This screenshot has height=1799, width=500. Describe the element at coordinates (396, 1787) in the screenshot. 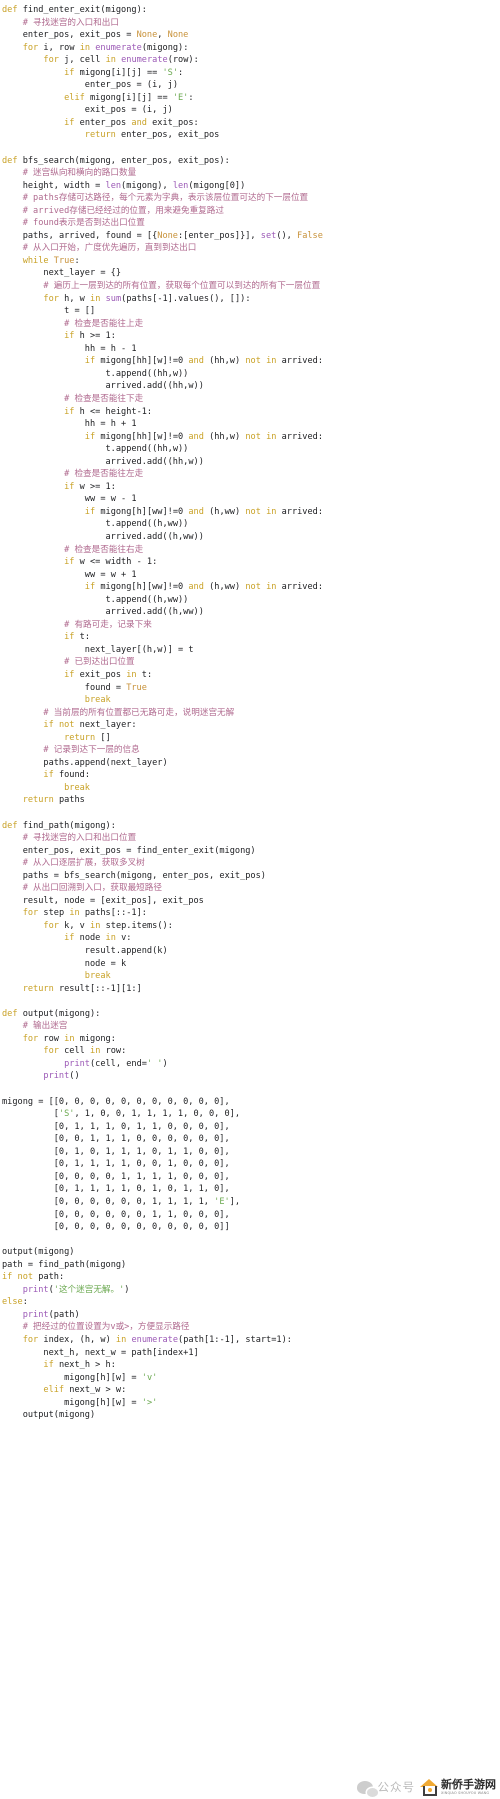

I see `watermark-wechat-label: 公众号` at that location.